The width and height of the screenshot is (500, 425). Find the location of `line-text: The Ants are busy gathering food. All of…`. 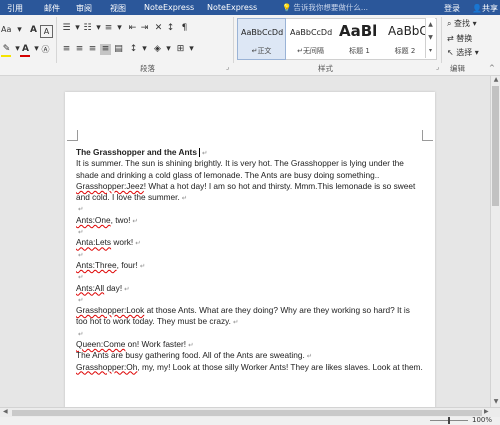

line-text: The Ants are busy gathering food. All of… is located at coordinates (190, 355).